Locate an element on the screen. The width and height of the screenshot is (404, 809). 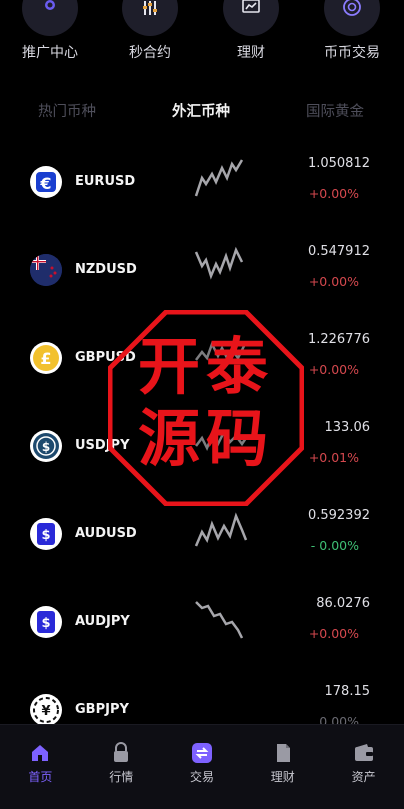
market-row-usdjpy: $ USDJPY 133.06 +0.01% is located at coordinates (202, 446).